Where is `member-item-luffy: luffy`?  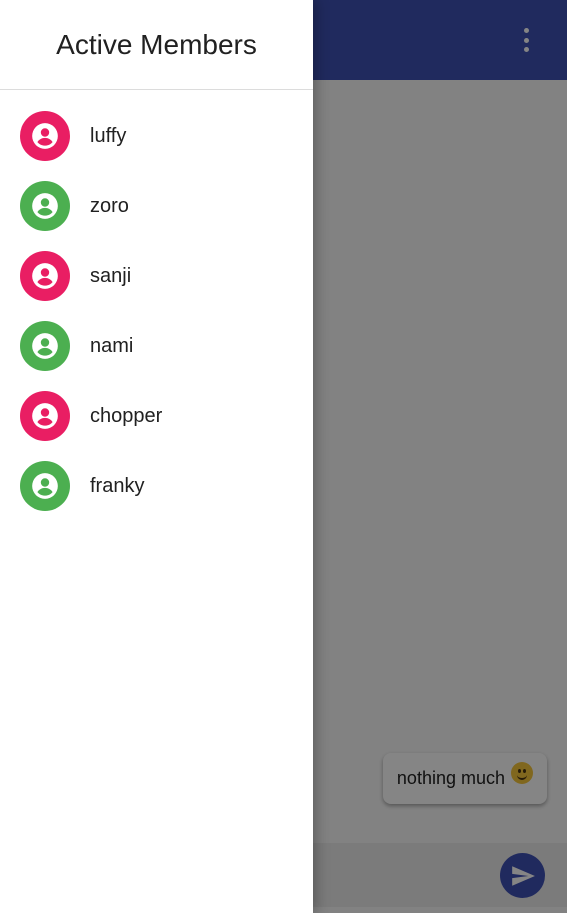
member-item-luffy: luffy is located at coordinates (156, 136).